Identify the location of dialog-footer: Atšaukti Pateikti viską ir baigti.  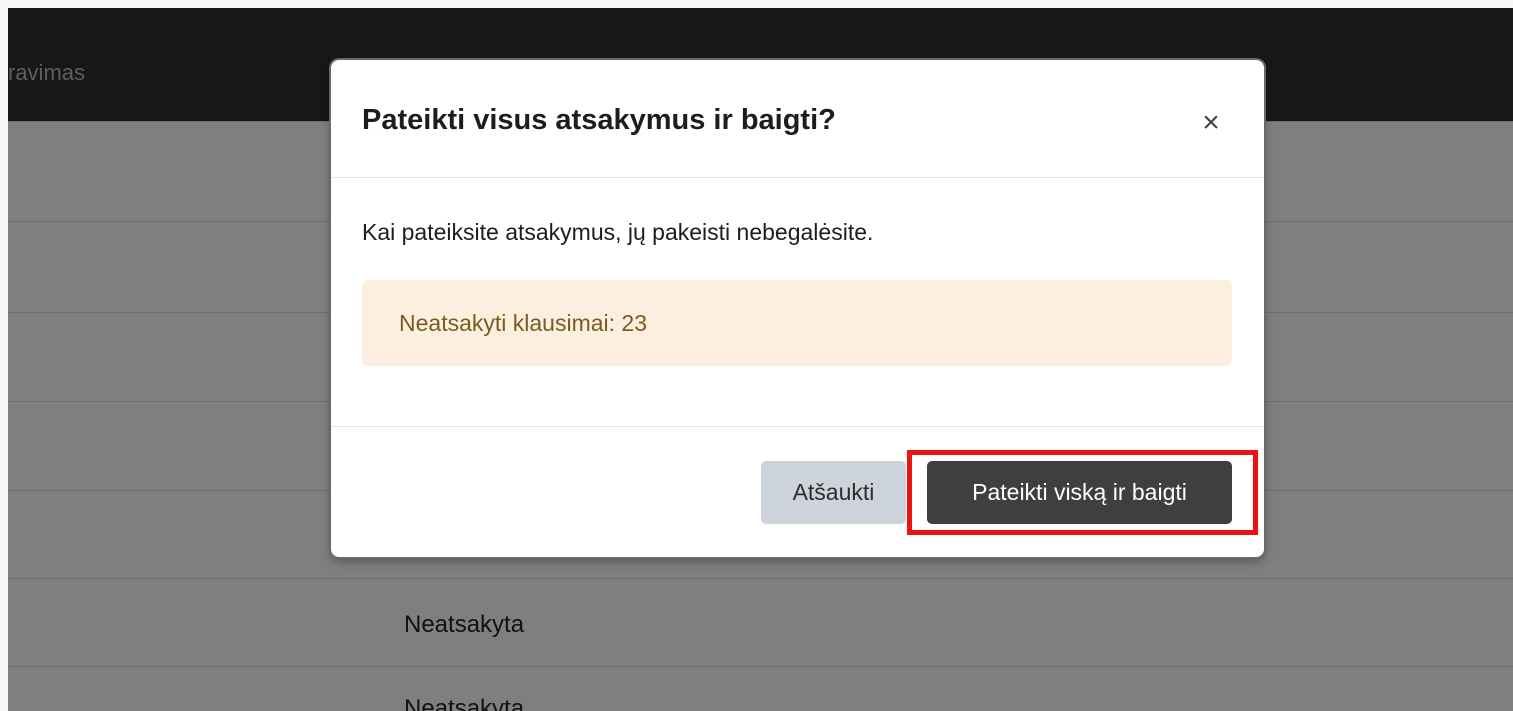
(797, 491).